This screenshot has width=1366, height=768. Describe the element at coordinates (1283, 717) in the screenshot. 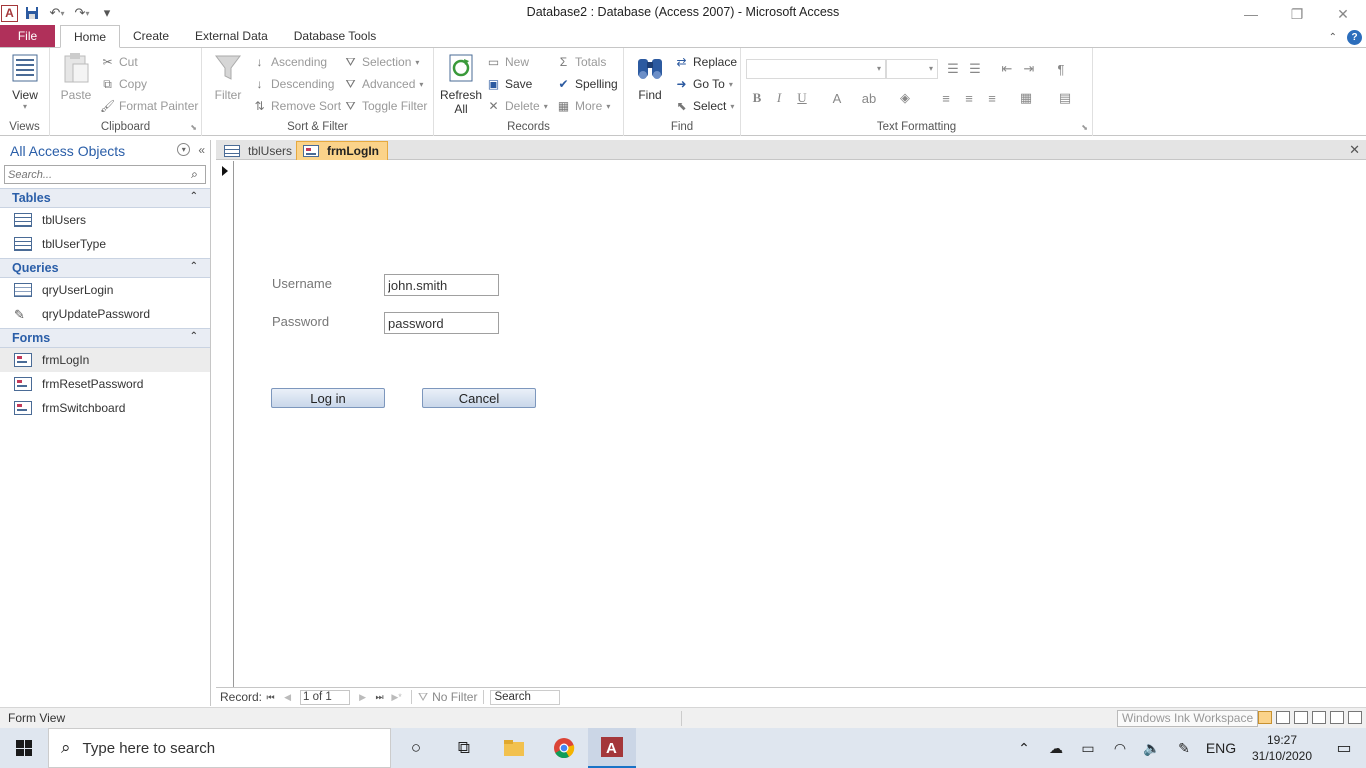

I see `datasheet-view-icon` at that location.